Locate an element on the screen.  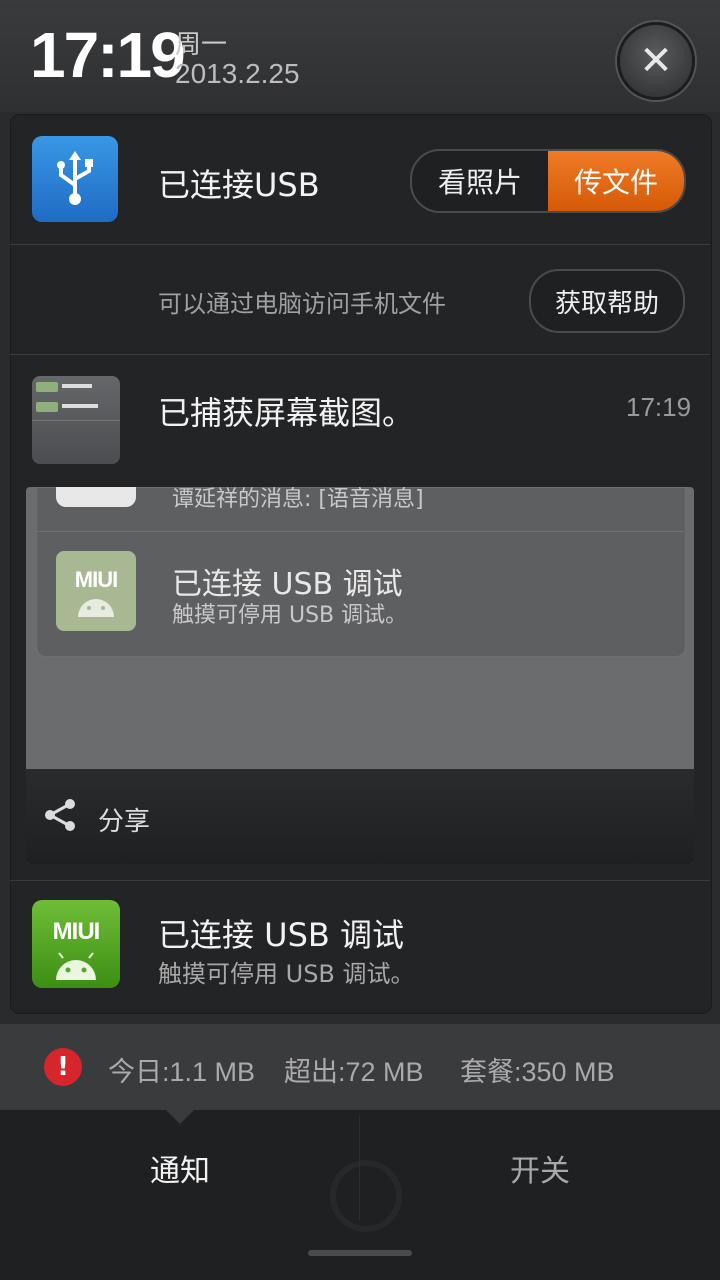
screenshot-thumbnail is located at coordinates (76, 420).